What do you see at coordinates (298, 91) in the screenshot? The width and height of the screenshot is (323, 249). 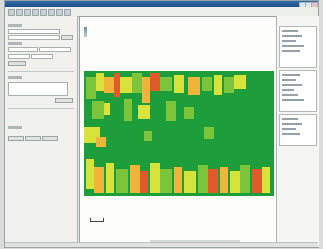 I see `properties-list` at bounding box center [298, 91].